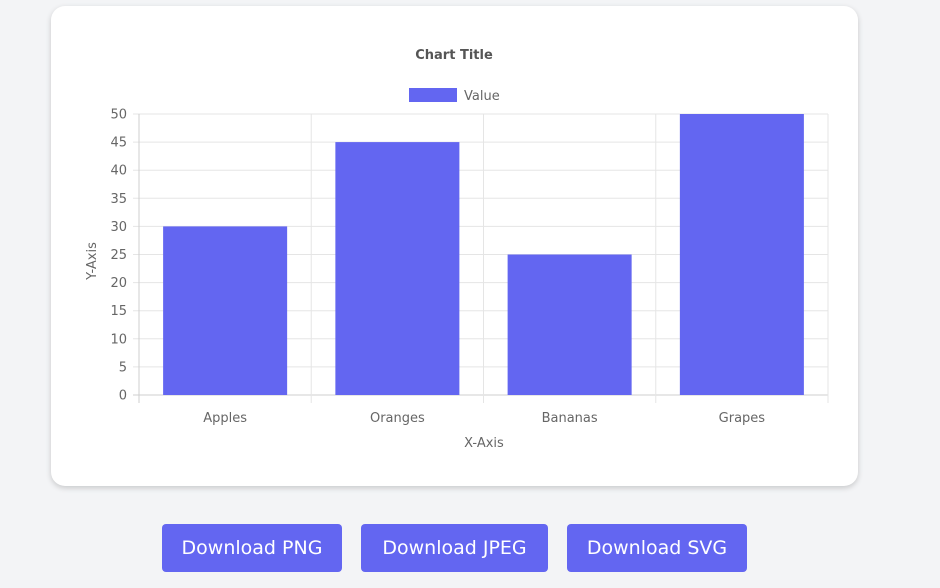  Describe the element at coordinates (118, 171) in the screenshot. I see `y-tick-label: 40` at that location.